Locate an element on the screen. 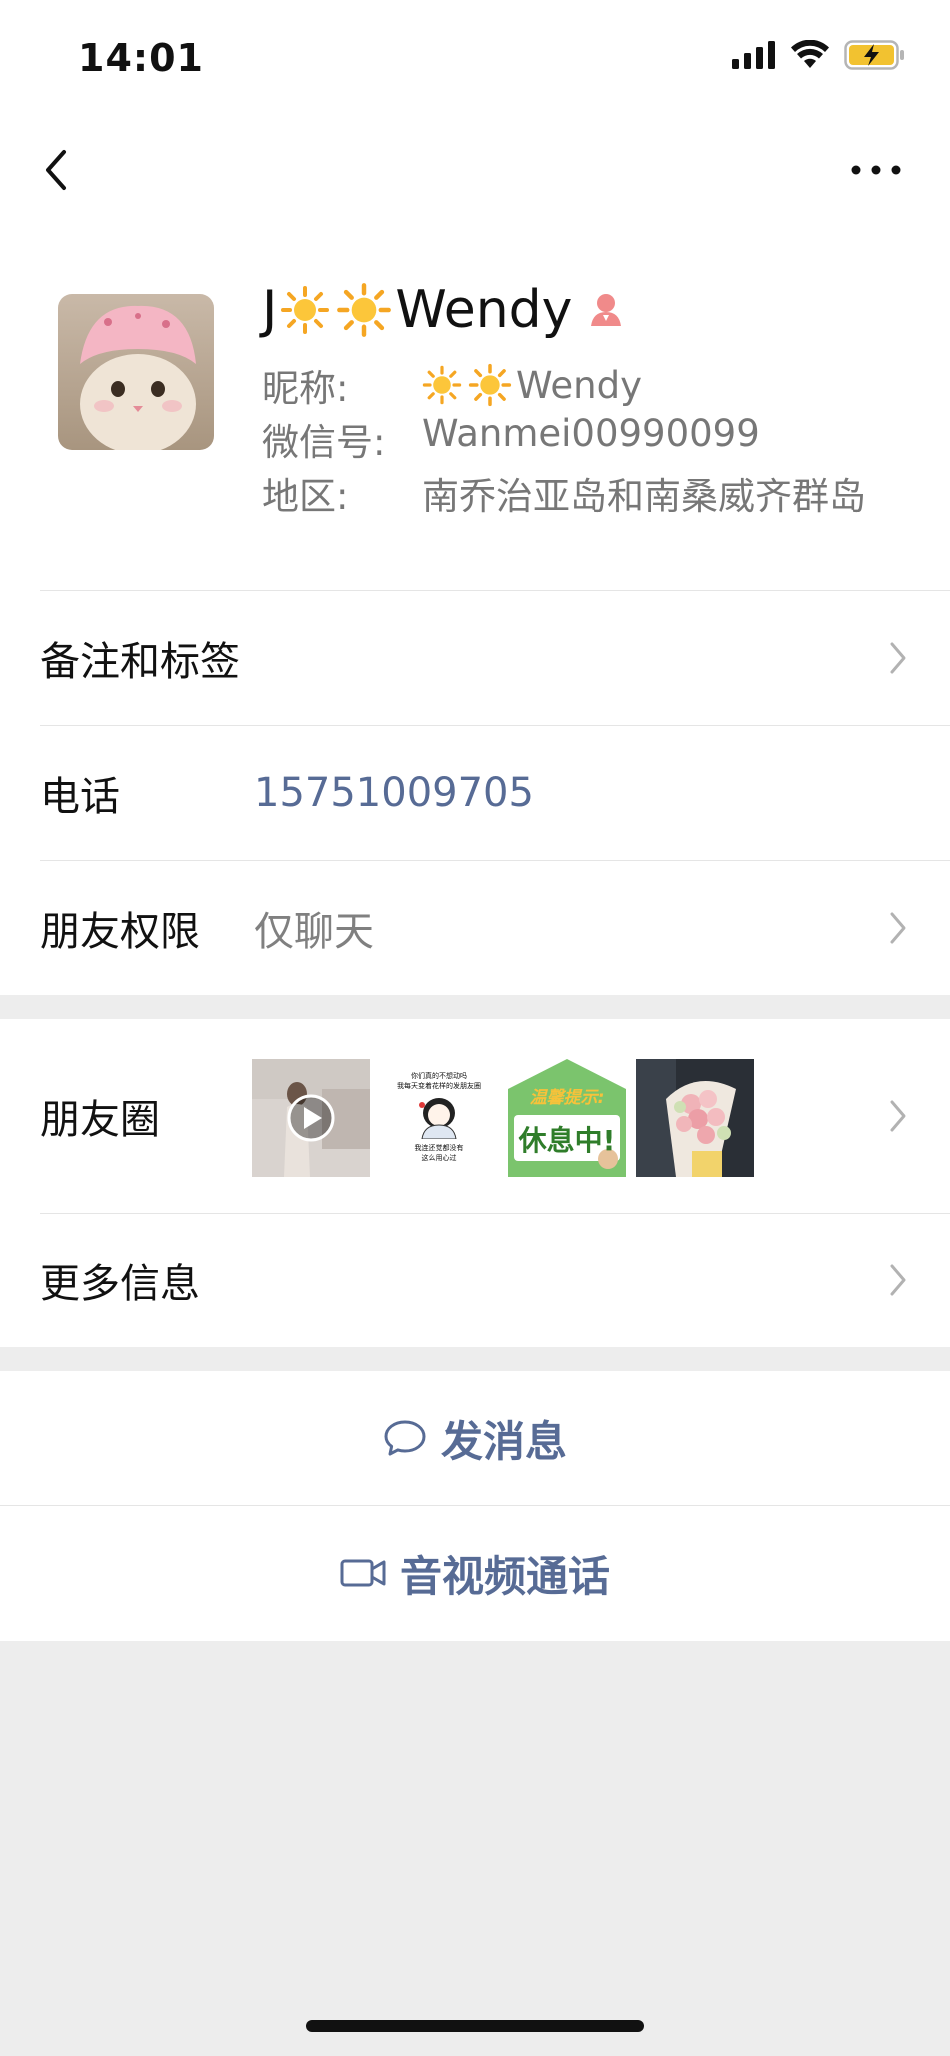 The height and width of the screenshot is (2056, 950). flower-bouquet-image is located at coordinates (695, 1118).